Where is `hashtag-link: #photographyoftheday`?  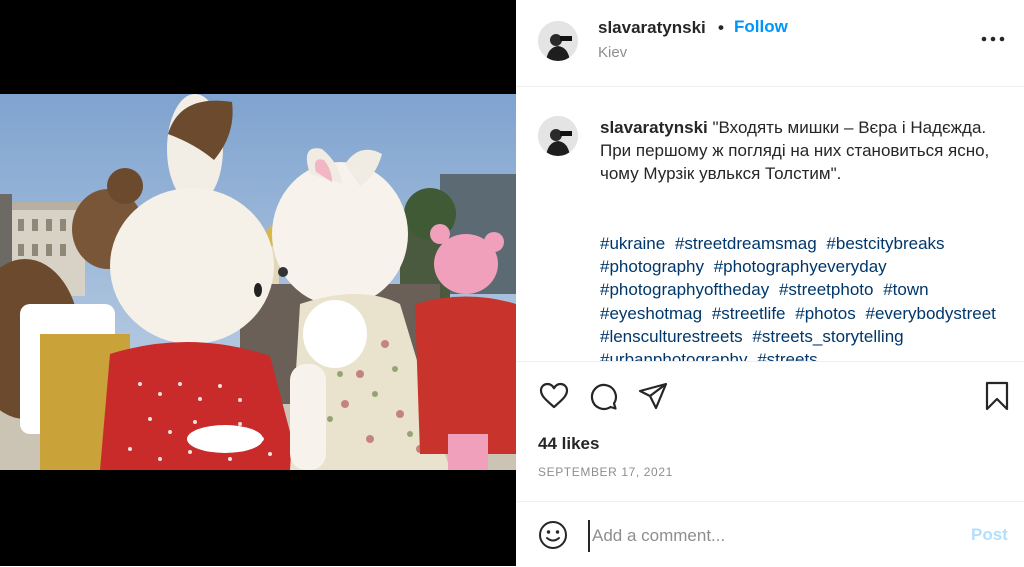 hashtag-link: #photographyoftheday is located at coordinates (684, 289).